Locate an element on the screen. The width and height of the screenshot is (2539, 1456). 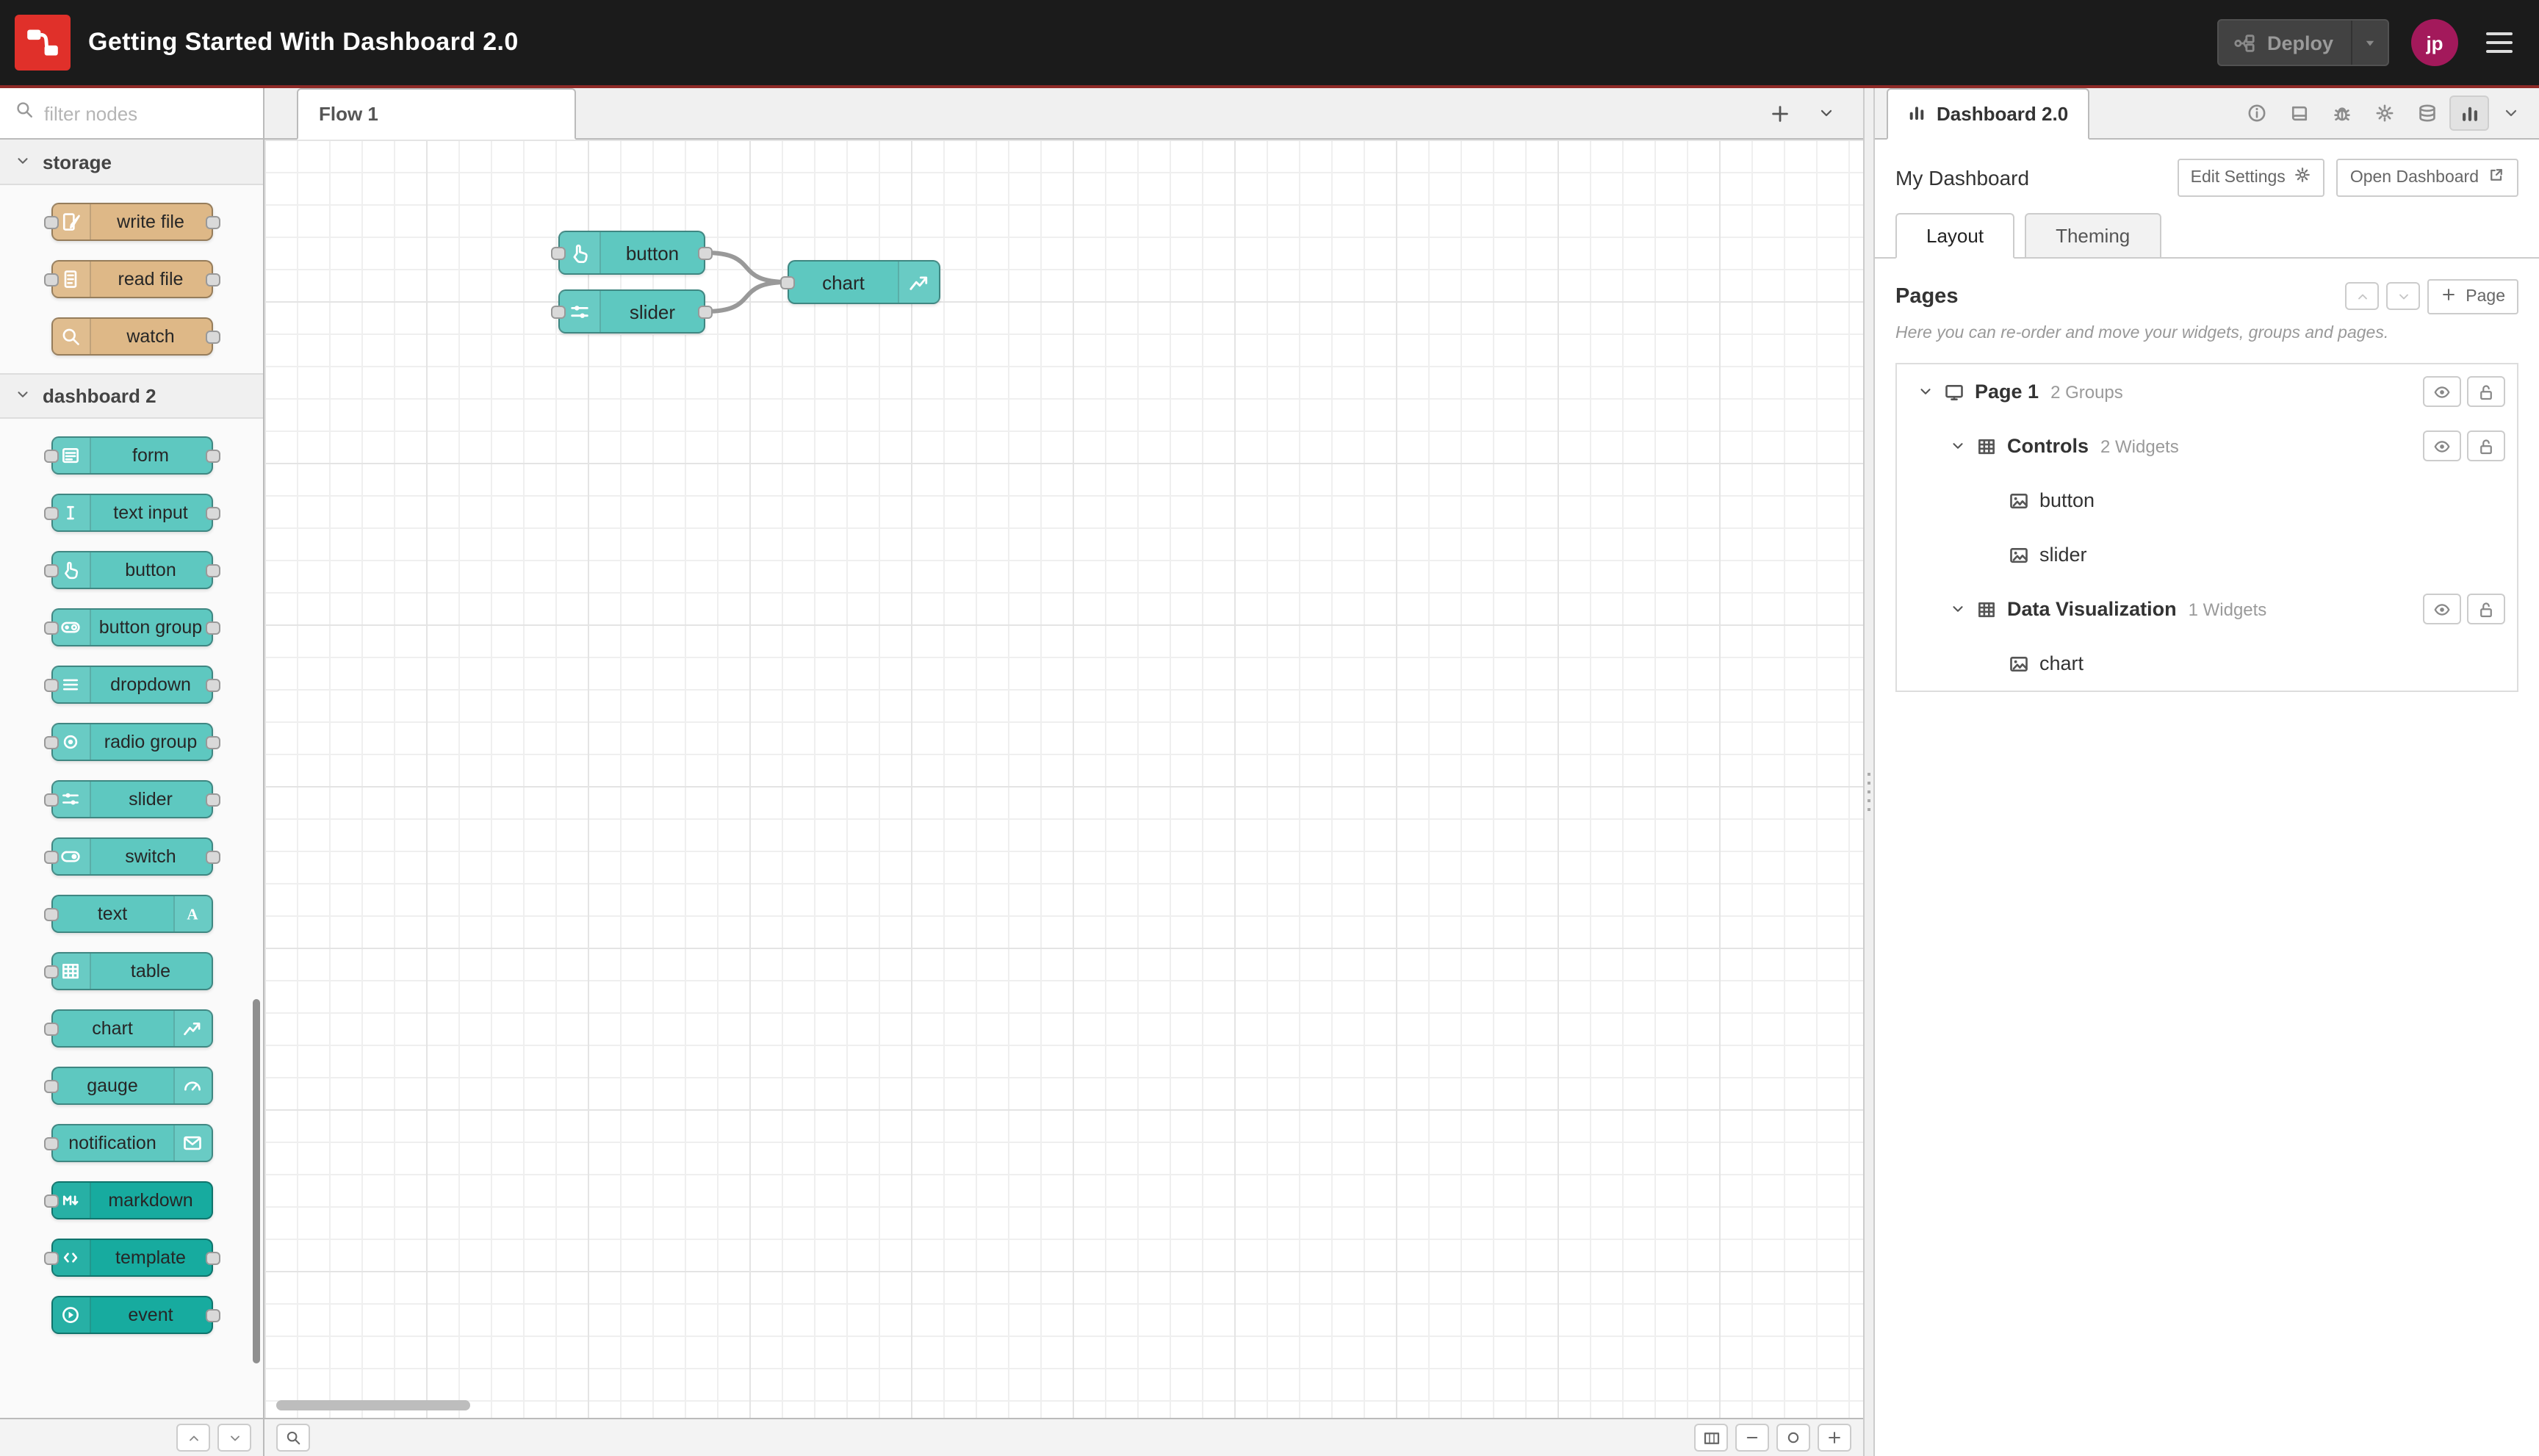
sidebar-splitter is located at coordinates (1869, 772).